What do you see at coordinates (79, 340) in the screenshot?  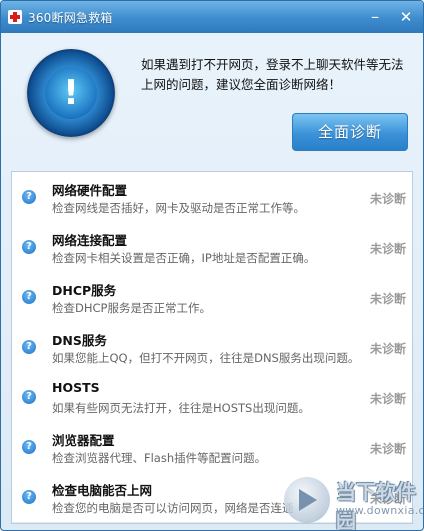 I see `item-name: DNS服务` at bounding box center [79, 340].